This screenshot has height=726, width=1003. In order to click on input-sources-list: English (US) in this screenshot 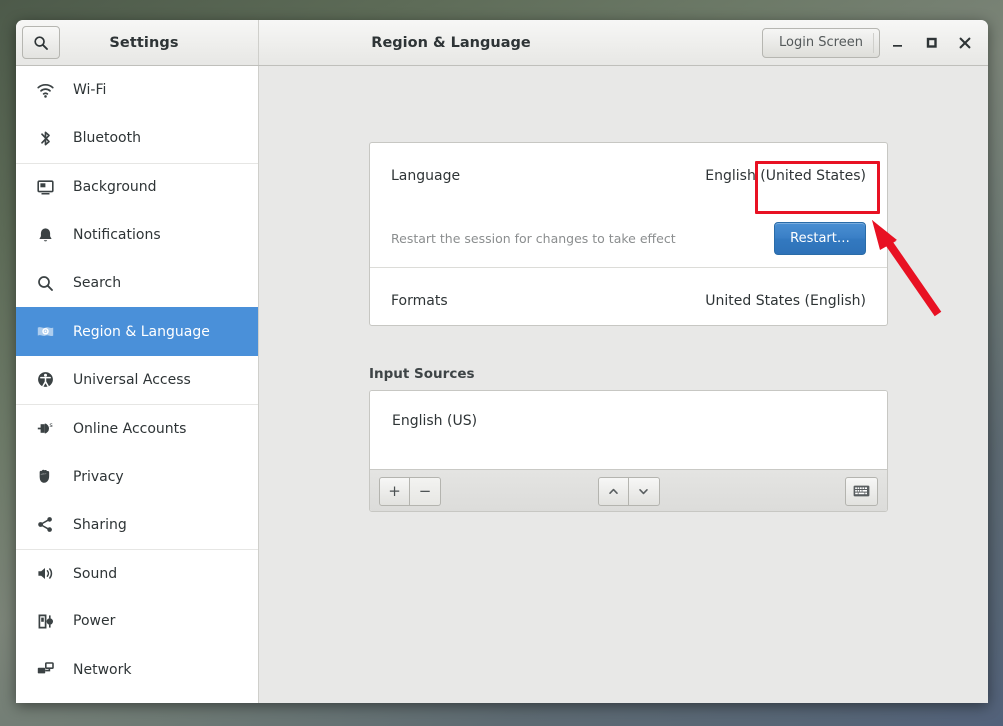, I will do `click(628, 430)`.